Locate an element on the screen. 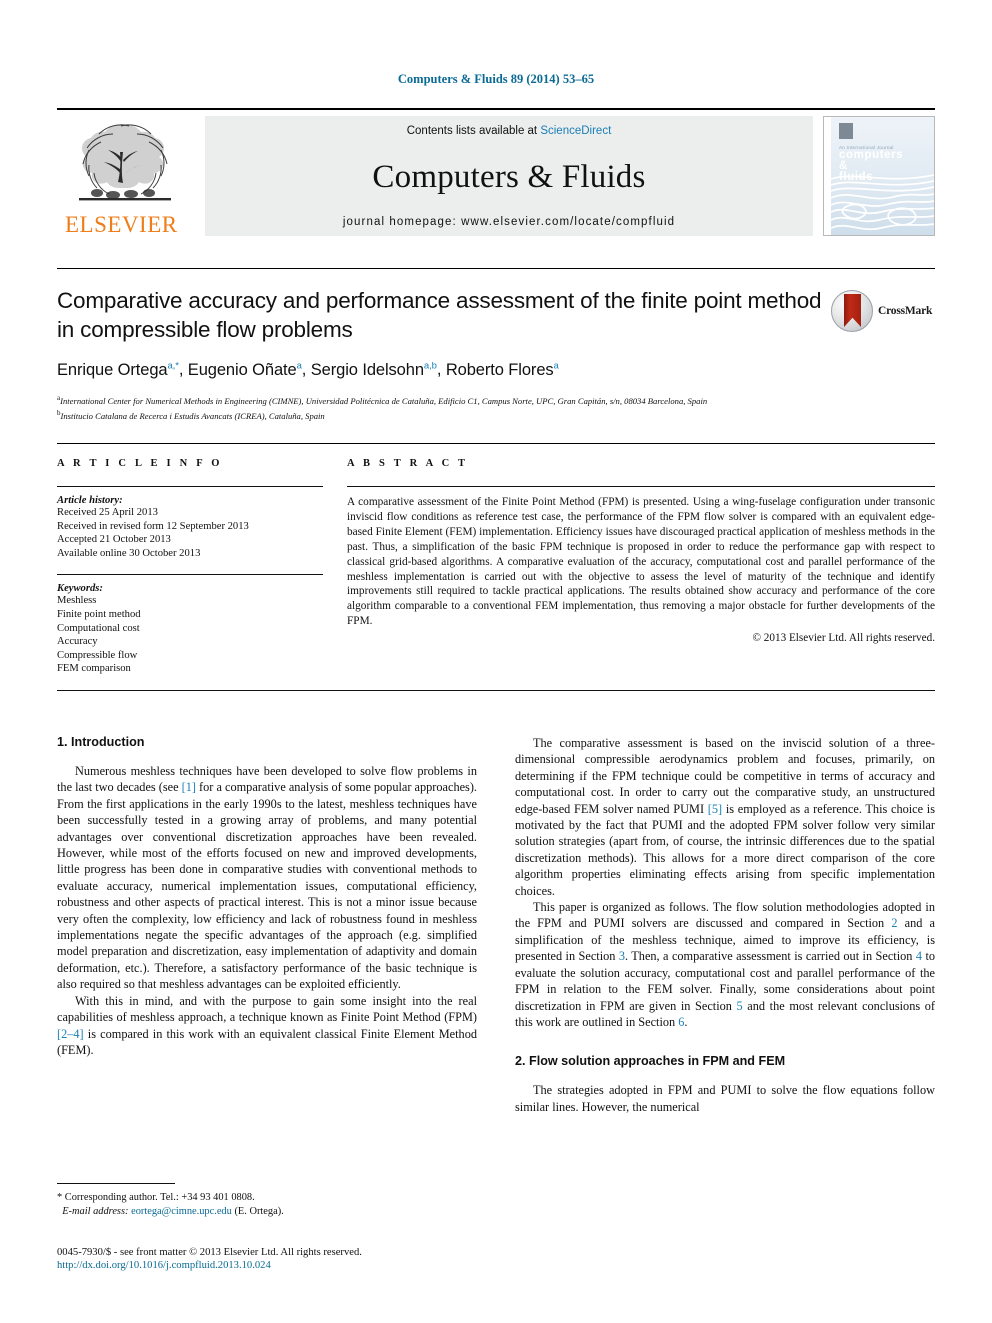  author-2-marks: a,b is located at coordinates (430, 365).